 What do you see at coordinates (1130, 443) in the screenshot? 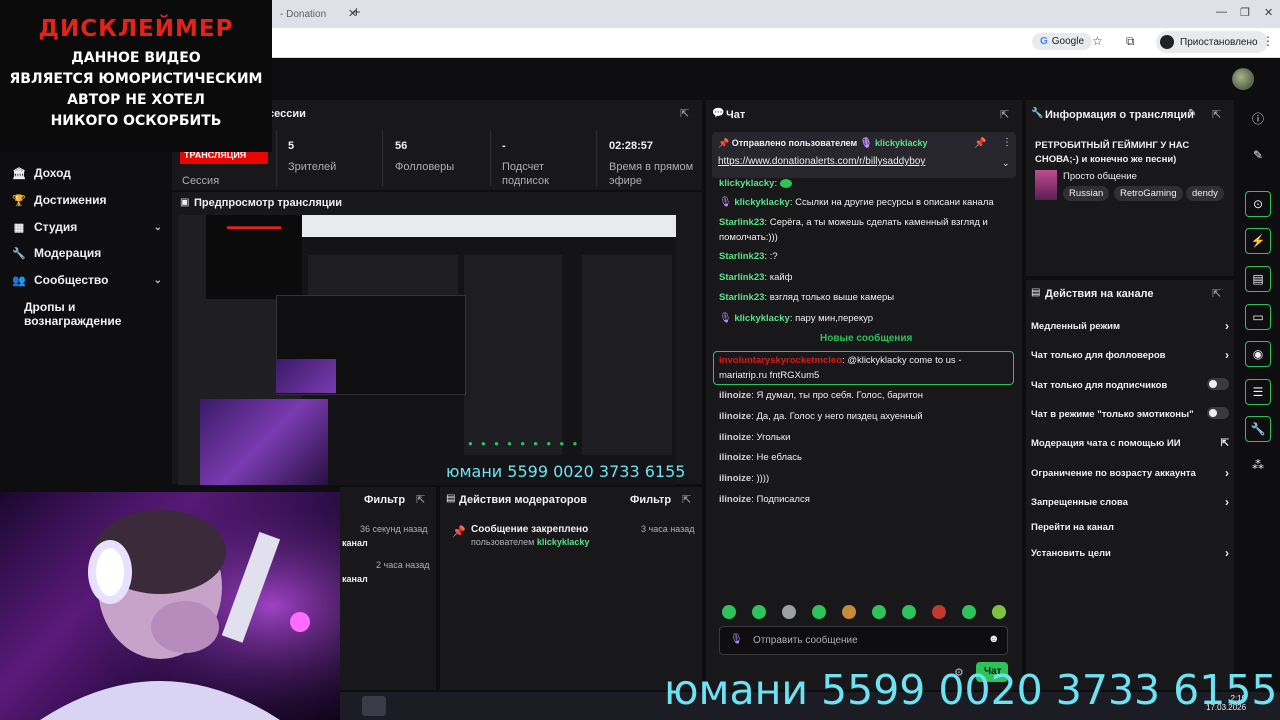
I see `ai-moderation-row: Модерация чата с помощью ИИ ⇱` at bounding box center [1130, 443].